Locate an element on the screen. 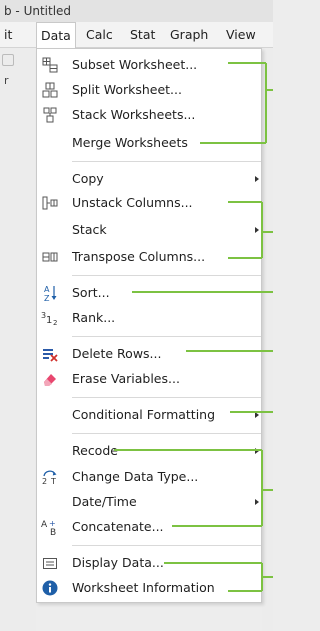  sort-icon: A Z is located at coordinates (50, 293).